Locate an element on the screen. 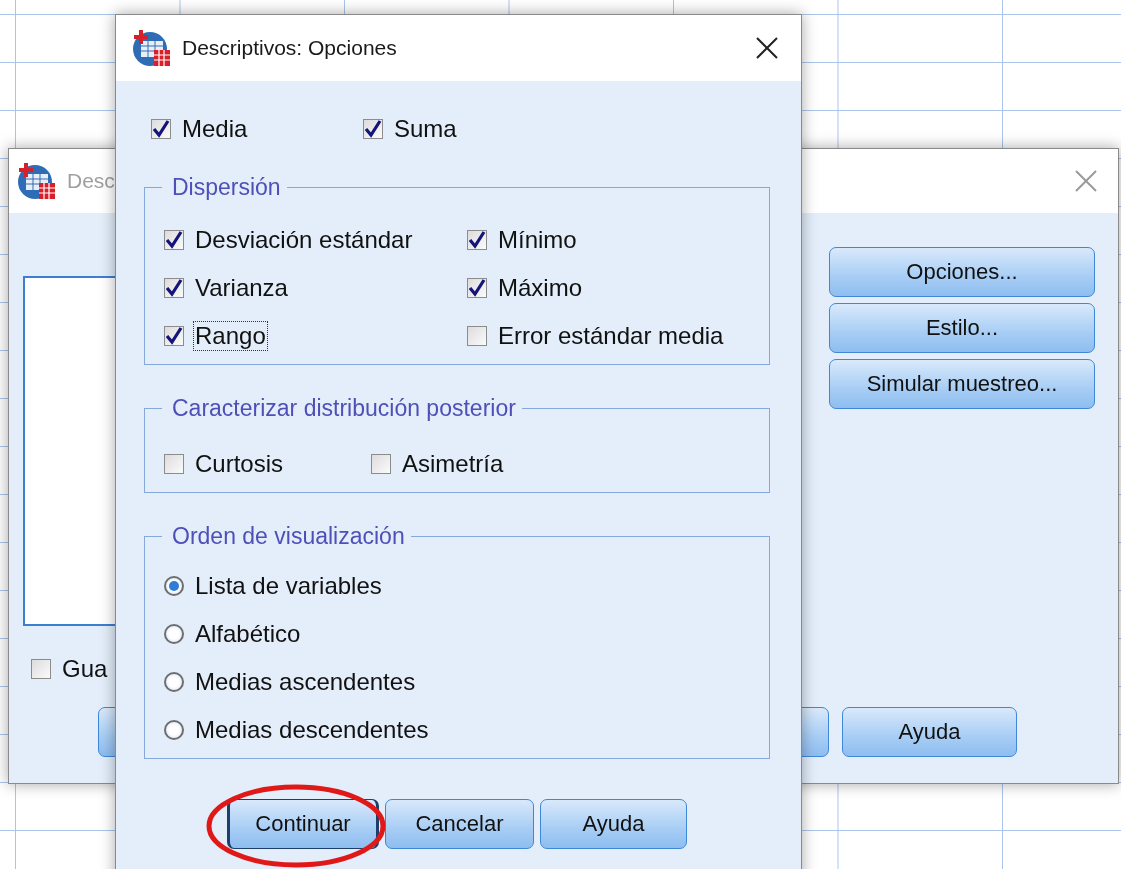 Image resolution: width=1121 pixels, height=869 pixels. close-button is located at coordinates (767, 48).